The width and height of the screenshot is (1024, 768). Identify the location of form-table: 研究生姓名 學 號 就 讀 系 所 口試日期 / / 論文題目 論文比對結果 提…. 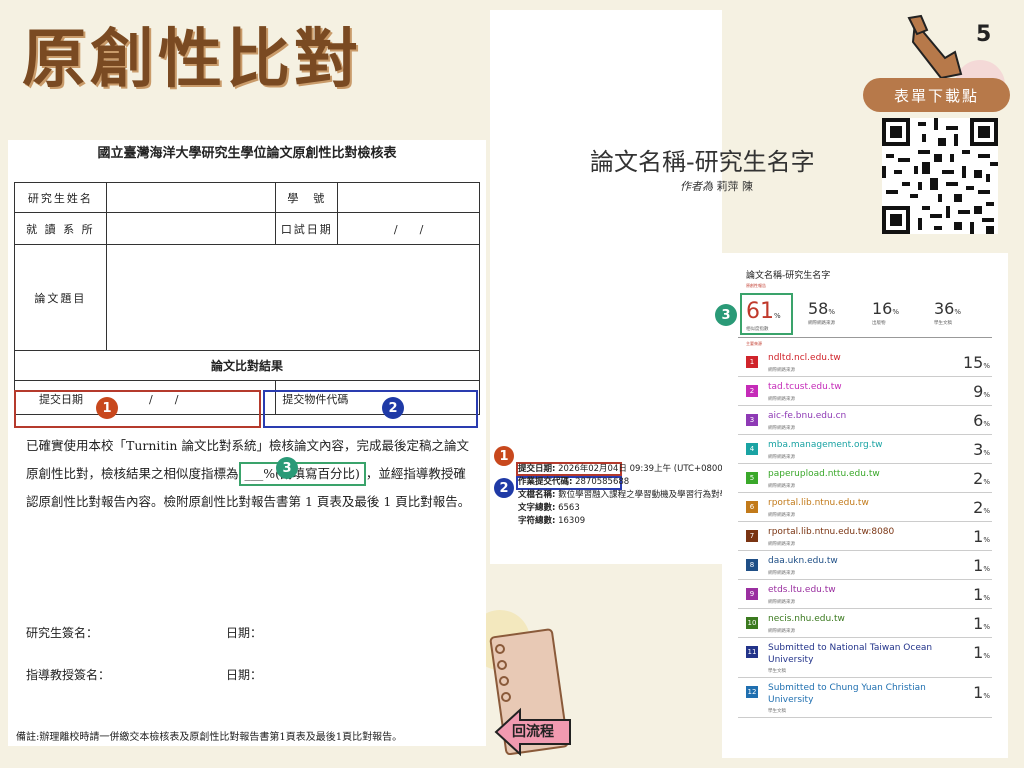
(247, 298).